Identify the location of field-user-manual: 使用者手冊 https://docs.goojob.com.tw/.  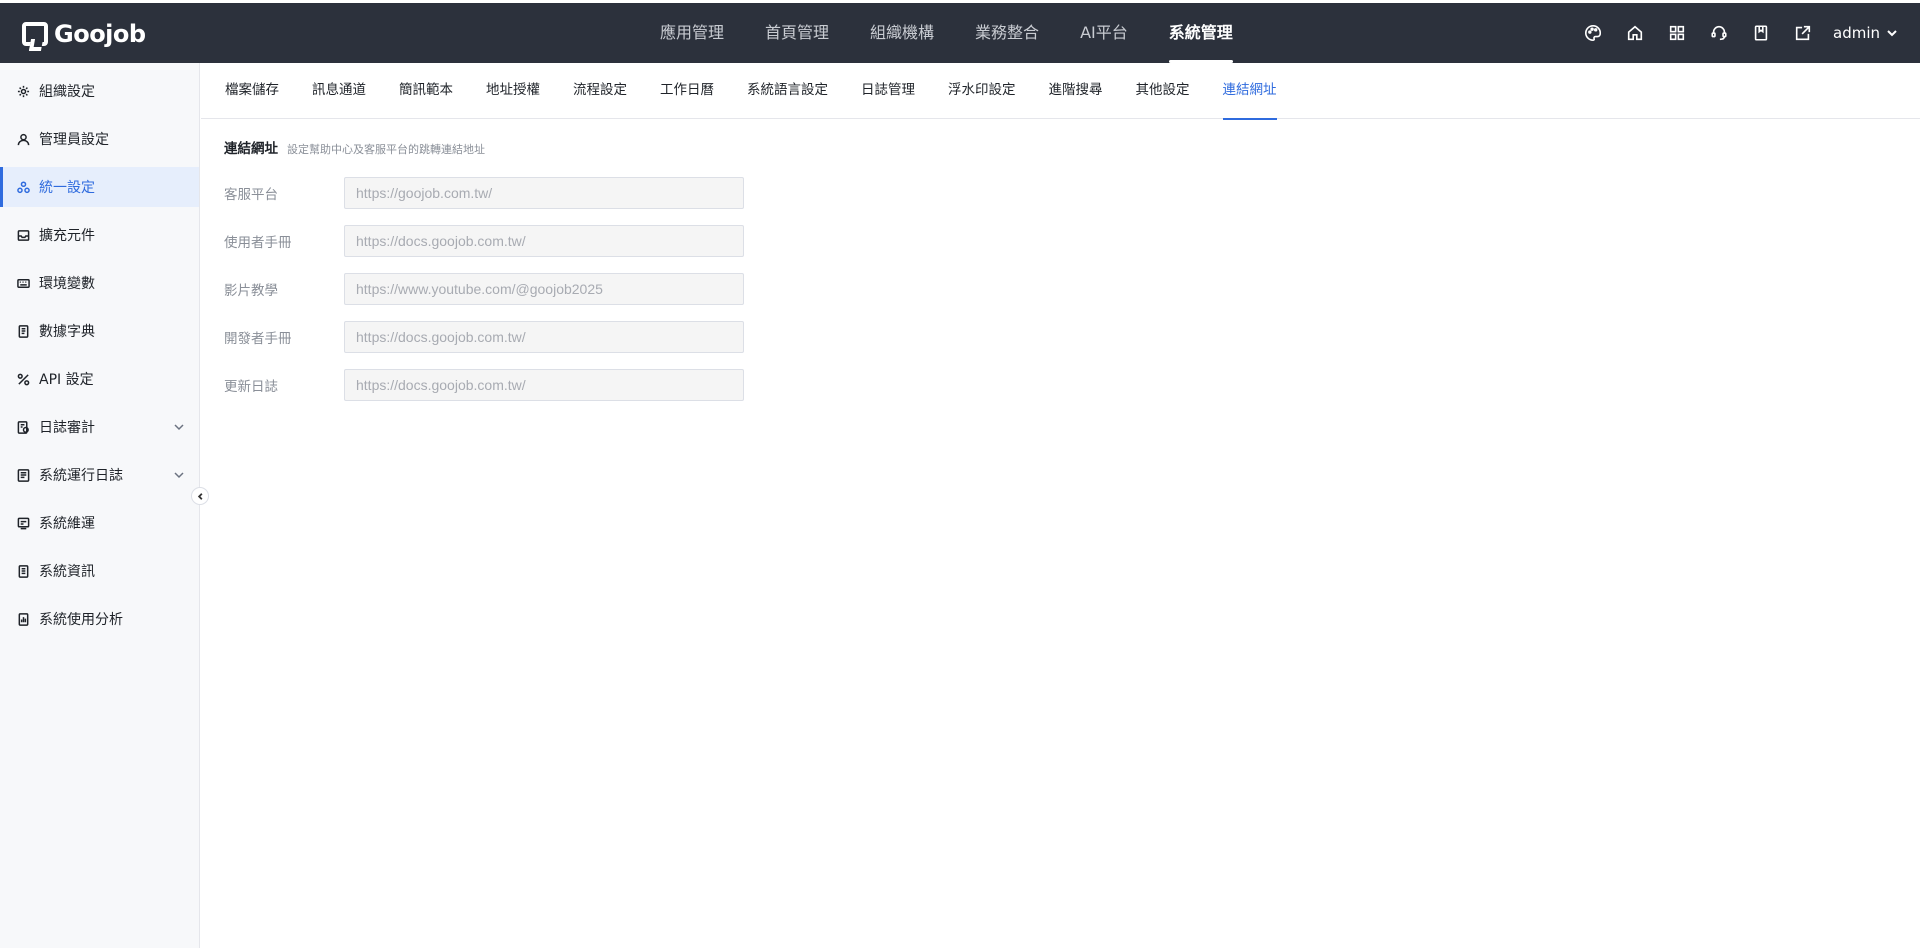
(484, 241).